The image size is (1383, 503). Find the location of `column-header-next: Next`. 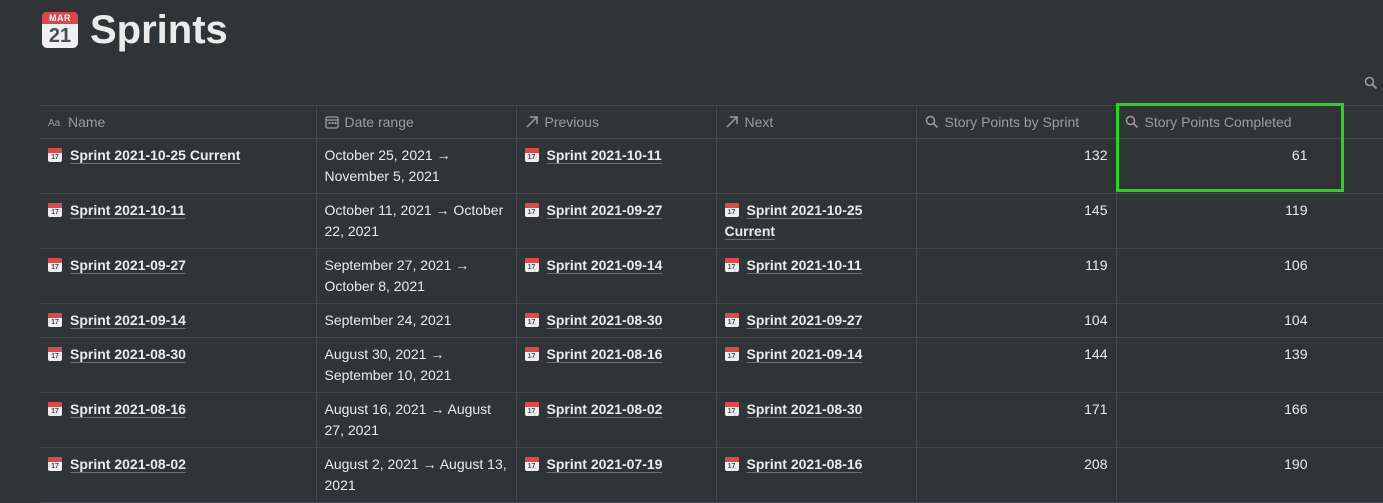

column-header-next: Next is located at coordinates (816, 122).